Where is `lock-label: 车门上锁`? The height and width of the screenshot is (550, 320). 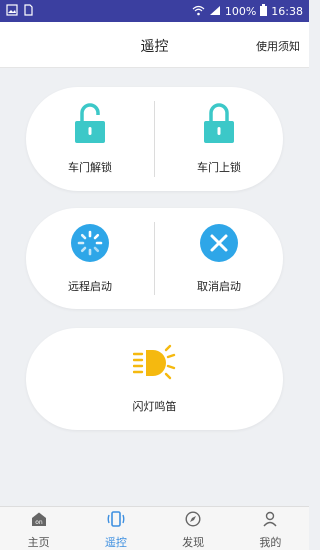
lock-label: 车门上锁 is located at coordinates (219, 167).